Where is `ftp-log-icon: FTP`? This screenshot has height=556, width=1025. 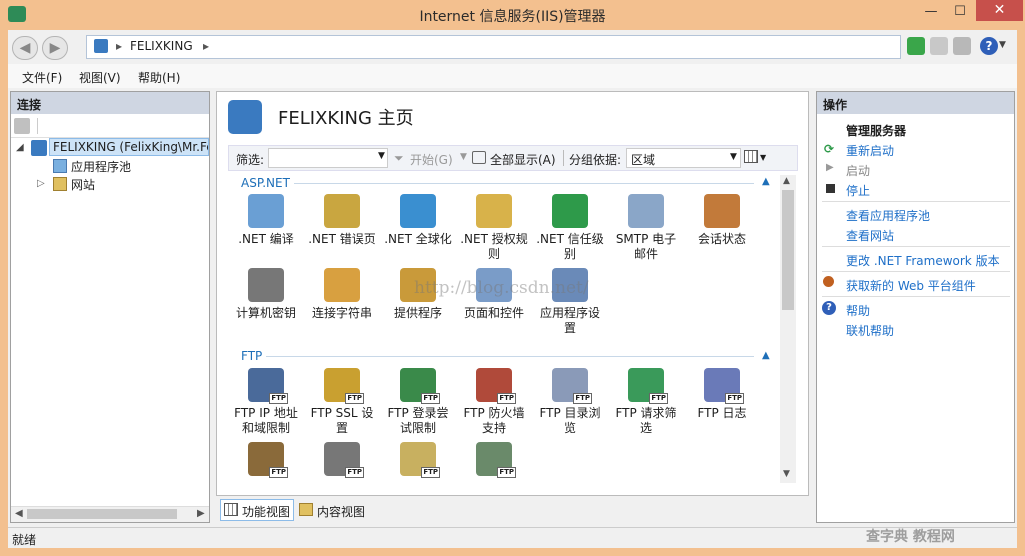
ftp-log-icon: FTP is located at coordinates (724, 386).